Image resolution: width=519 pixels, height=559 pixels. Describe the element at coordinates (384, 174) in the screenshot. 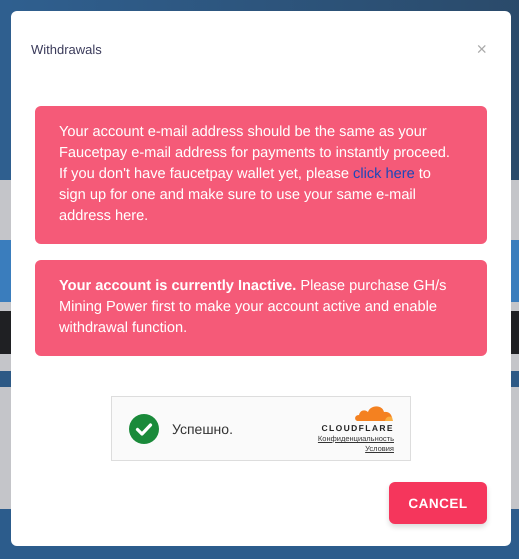

I see `click-here-link: click here` at that location.